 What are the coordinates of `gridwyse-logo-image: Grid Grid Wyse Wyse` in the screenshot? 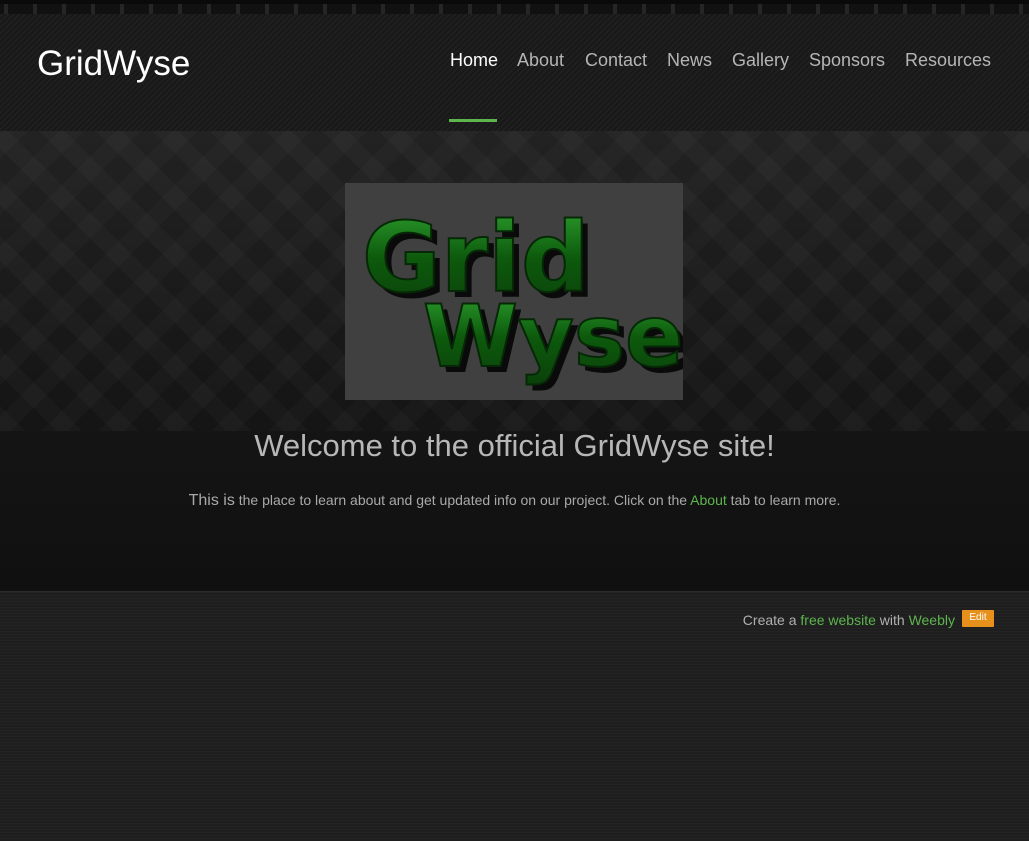 It's located at (514, 291).